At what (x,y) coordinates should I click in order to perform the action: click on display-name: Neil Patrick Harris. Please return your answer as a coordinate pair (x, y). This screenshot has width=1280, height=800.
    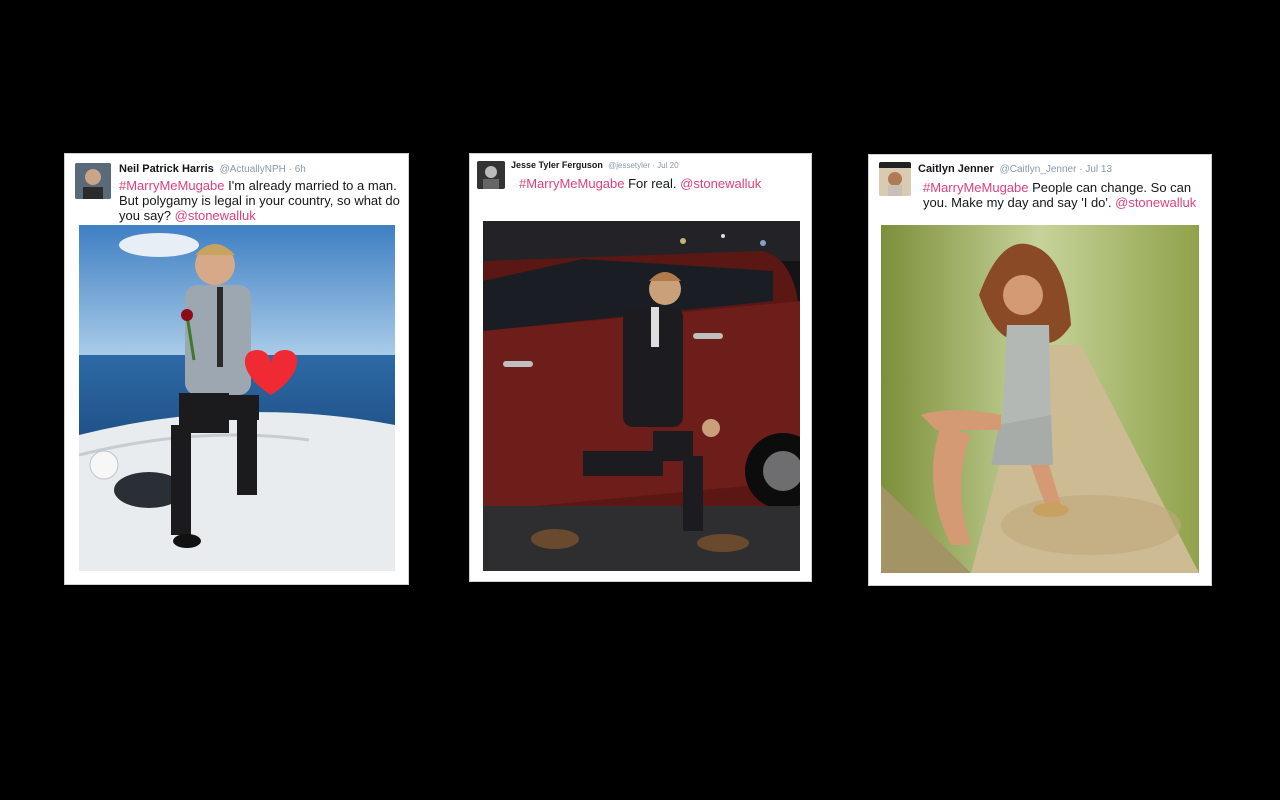
    Looking at the image, I should click on (166, 169).